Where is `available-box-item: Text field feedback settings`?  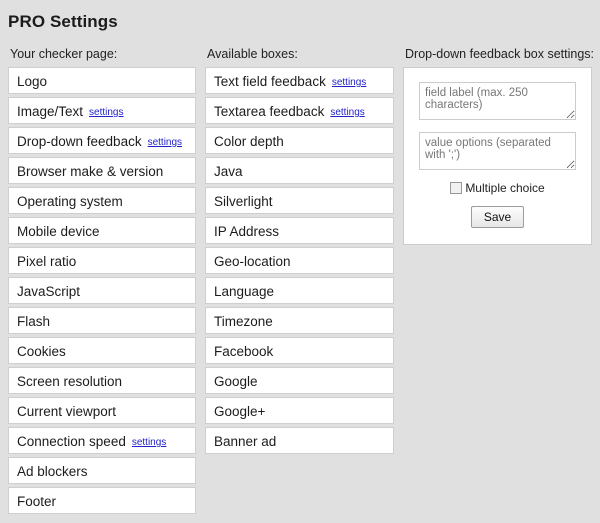 available-box-item: Text field feedback settings is located at coordinates (299, 80).